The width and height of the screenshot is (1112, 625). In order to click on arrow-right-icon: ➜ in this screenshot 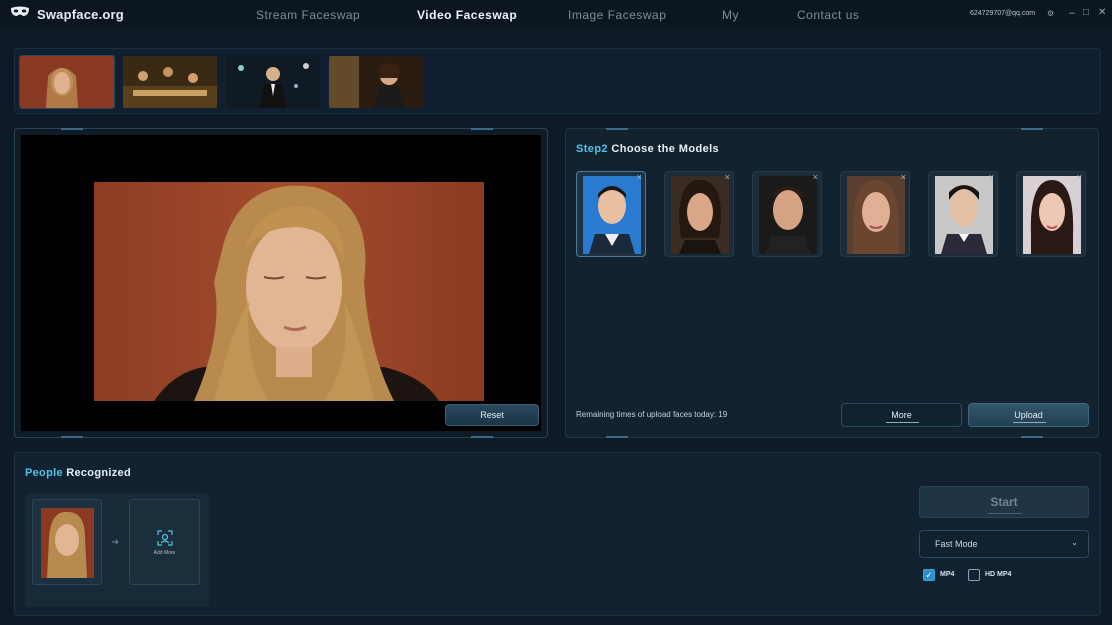, I will do `click(115, 542)`.